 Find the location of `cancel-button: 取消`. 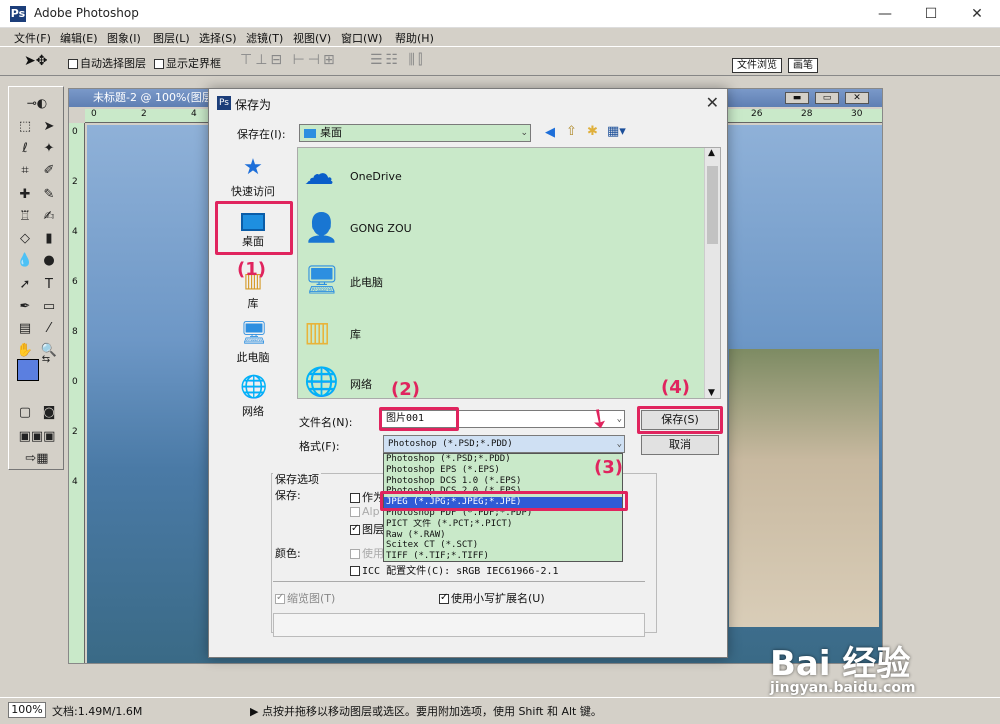

cancel-button: 取消 is located at coordinates (680, 445).